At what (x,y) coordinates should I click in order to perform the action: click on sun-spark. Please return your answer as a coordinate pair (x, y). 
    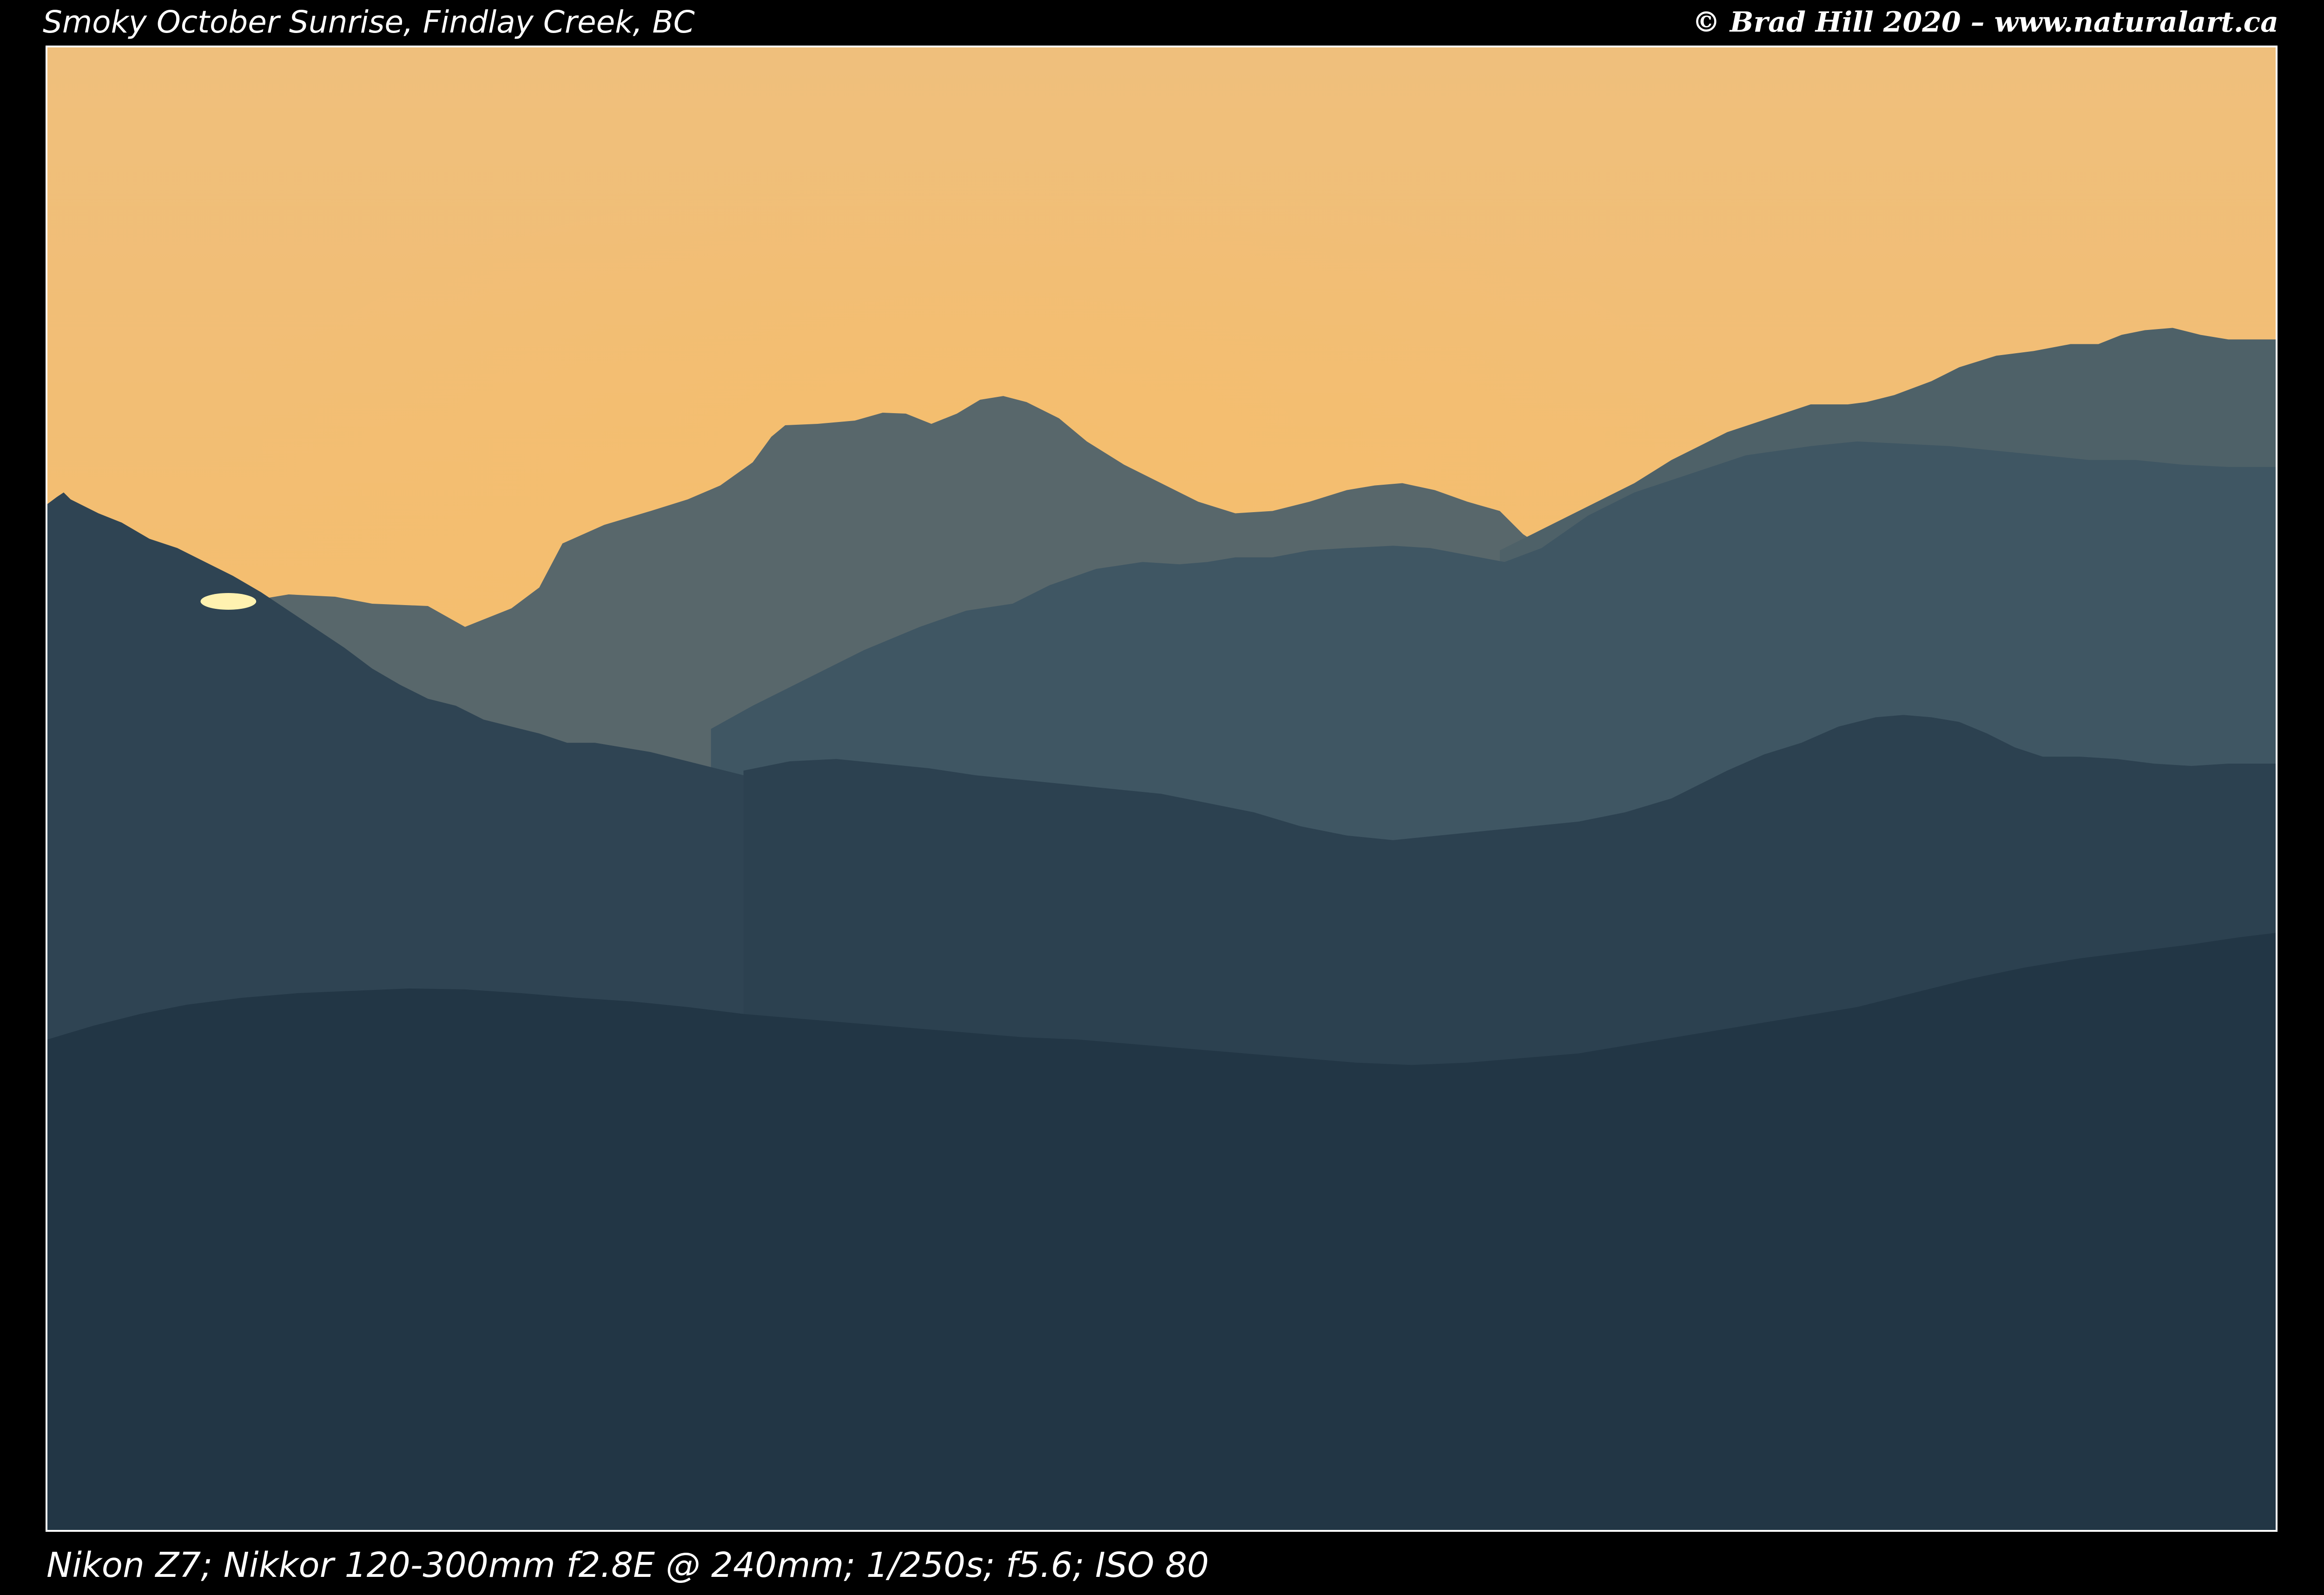
    Looking at the image, I should click on (228, 601).